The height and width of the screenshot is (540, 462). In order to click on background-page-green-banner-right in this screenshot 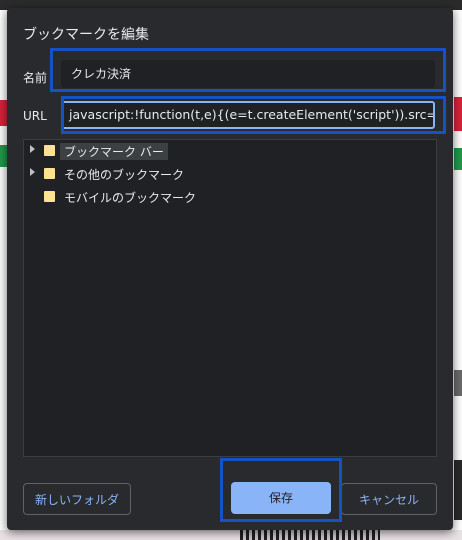, I will do `click(458, 159)`.